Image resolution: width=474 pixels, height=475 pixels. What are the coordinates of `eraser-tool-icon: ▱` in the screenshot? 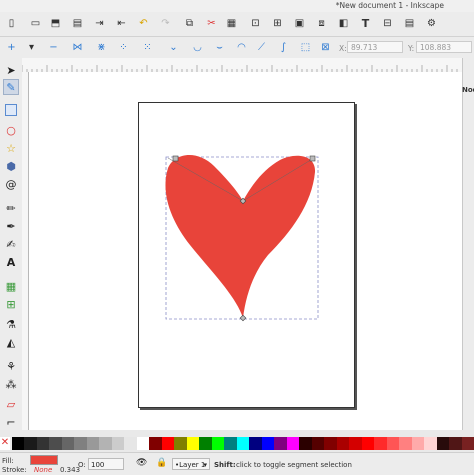 It's located at (11, 404).